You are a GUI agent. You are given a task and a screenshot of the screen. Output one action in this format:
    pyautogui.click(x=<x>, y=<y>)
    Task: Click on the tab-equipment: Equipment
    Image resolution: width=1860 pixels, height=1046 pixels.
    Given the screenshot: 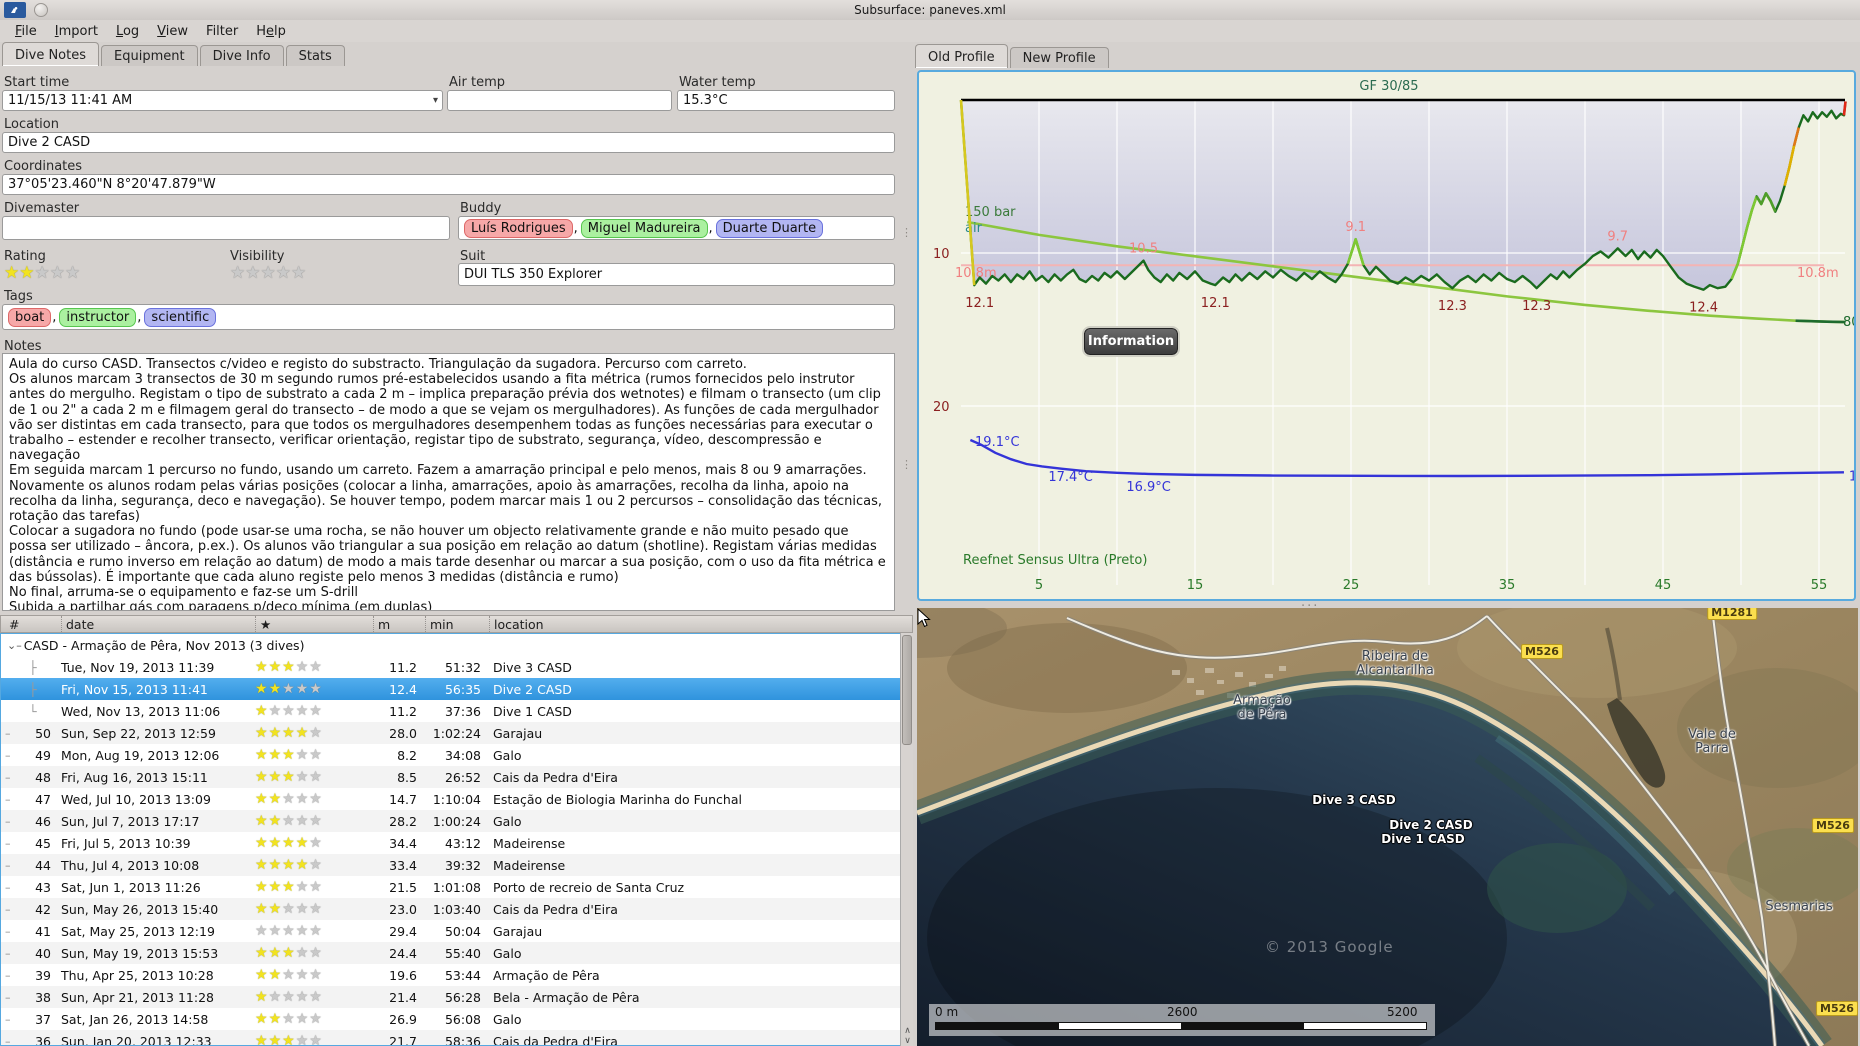 What is the action you would take?
    pyautogui.click(x=149, y=55)
    